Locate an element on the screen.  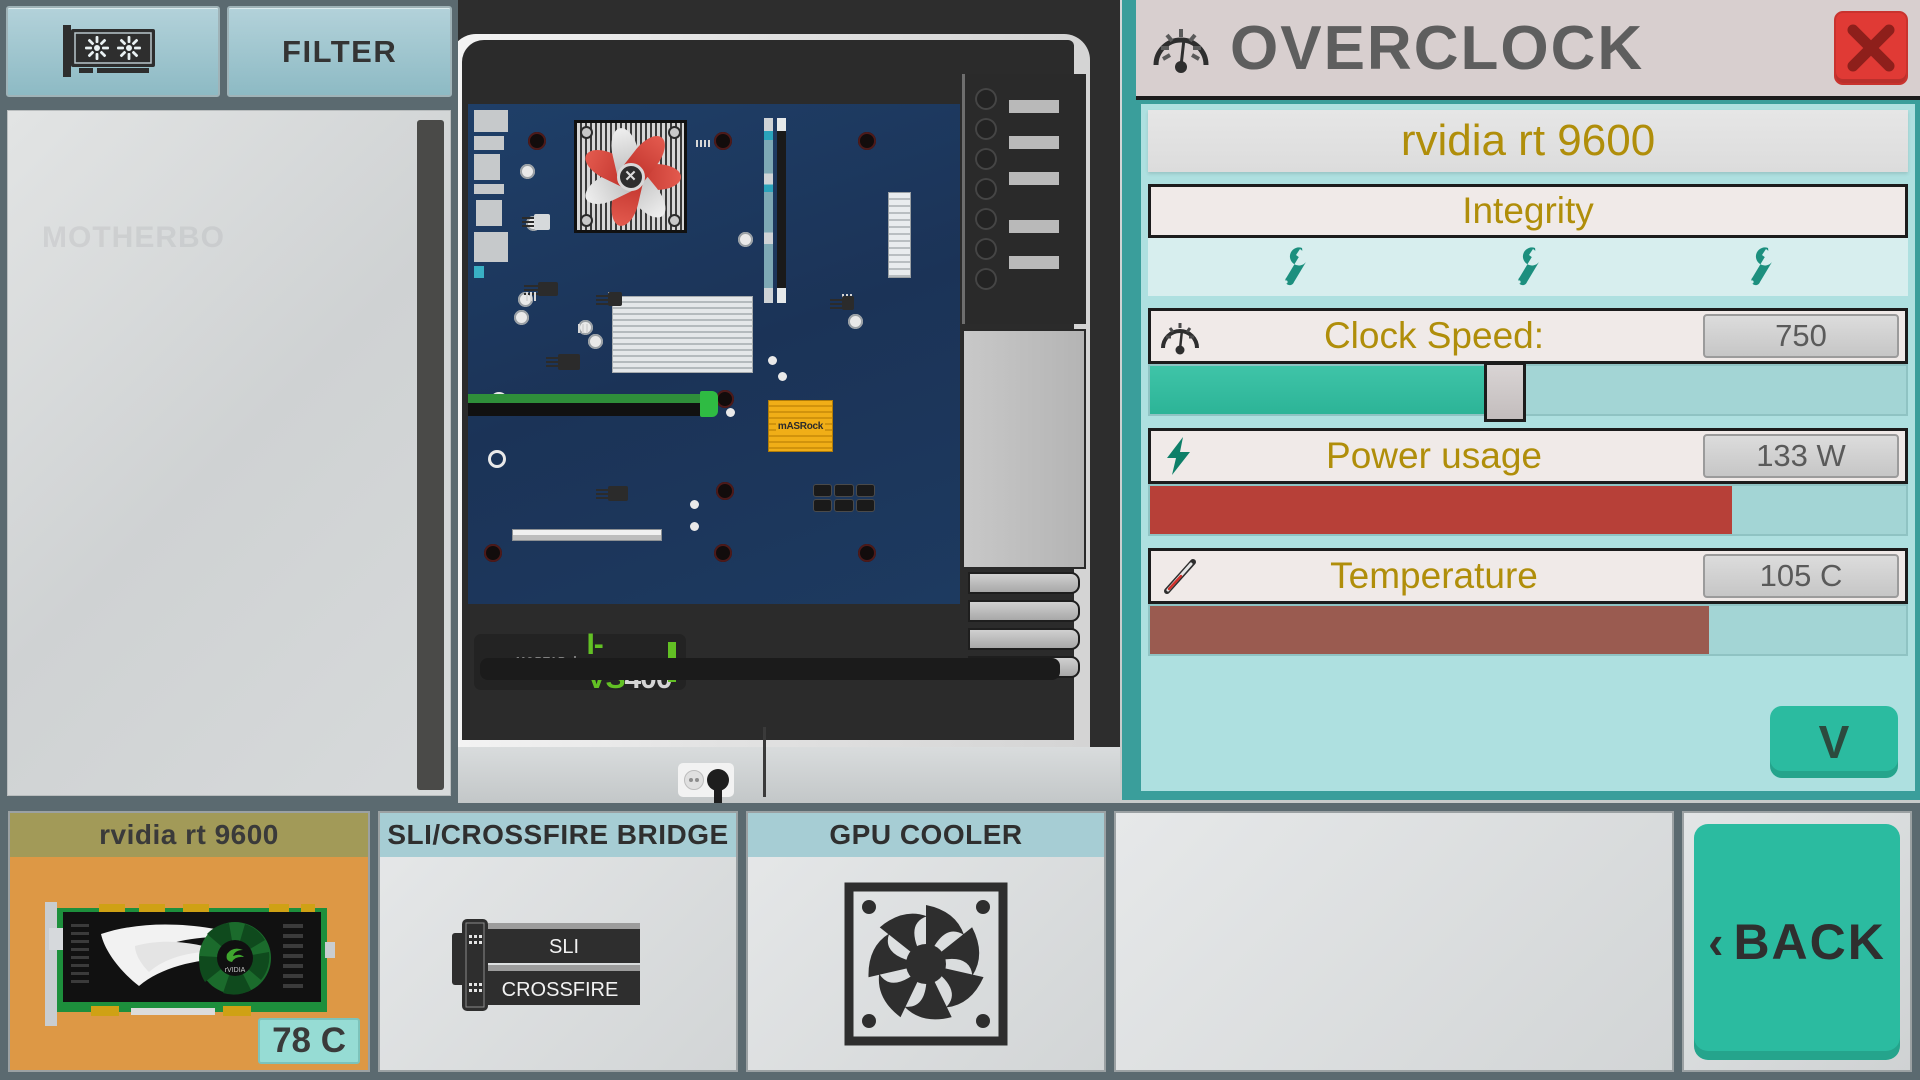
power-usage-stat: Power usage 133 W is located at coordinates (1528, 482).